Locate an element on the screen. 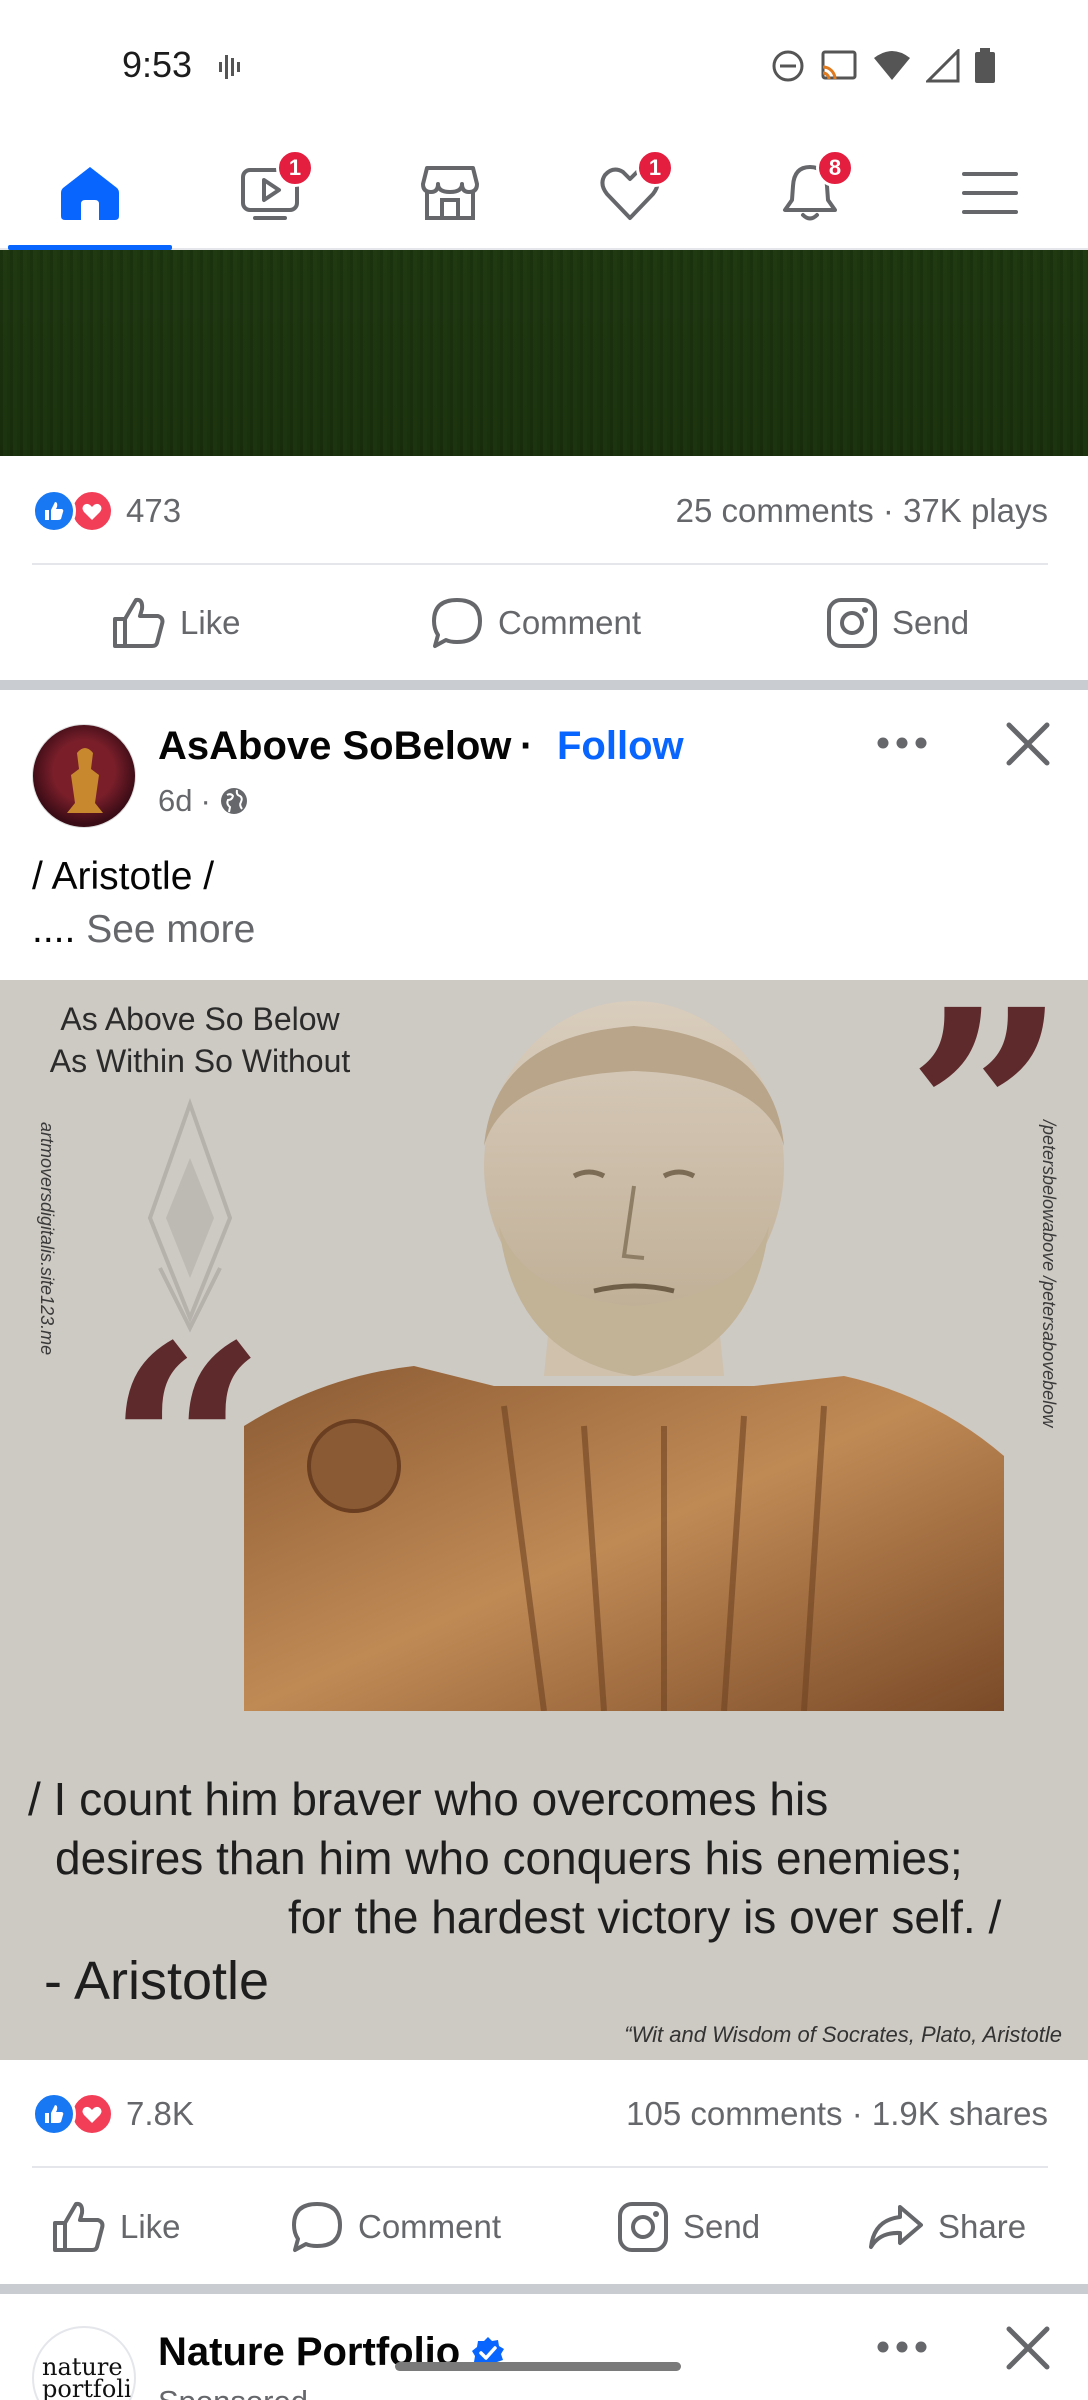  see-more-link: See more is located at coordinates (170, 929).